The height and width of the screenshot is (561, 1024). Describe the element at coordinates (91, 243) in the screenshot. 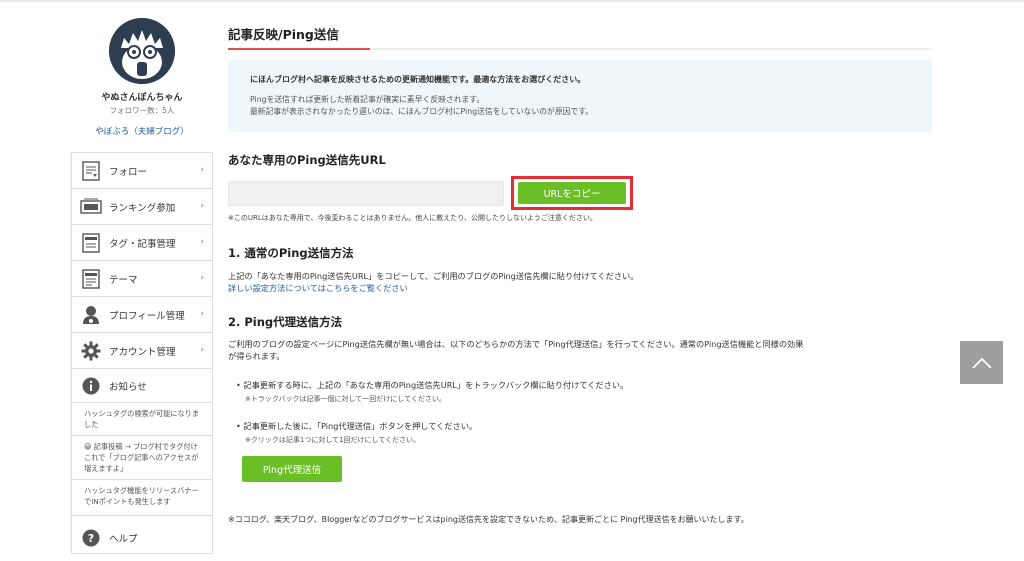

I see `post-icon` at that location.